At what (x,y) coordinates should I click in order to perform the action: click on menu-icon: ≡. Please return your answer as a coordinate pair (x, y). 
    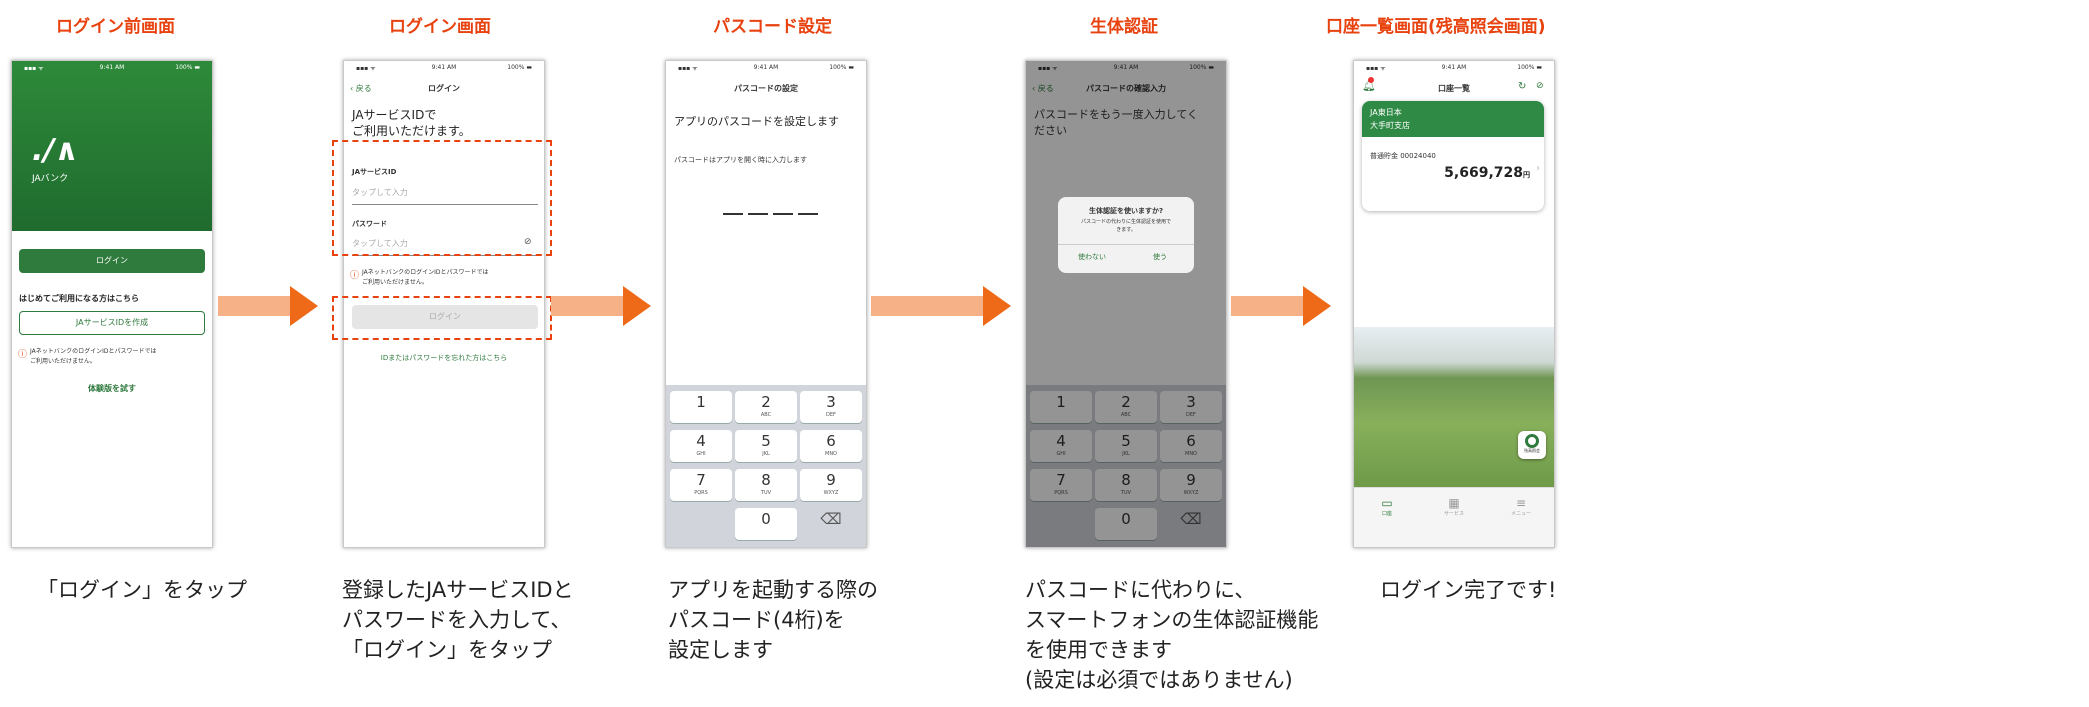
    Looking at the image, I should click on (1521, 503).